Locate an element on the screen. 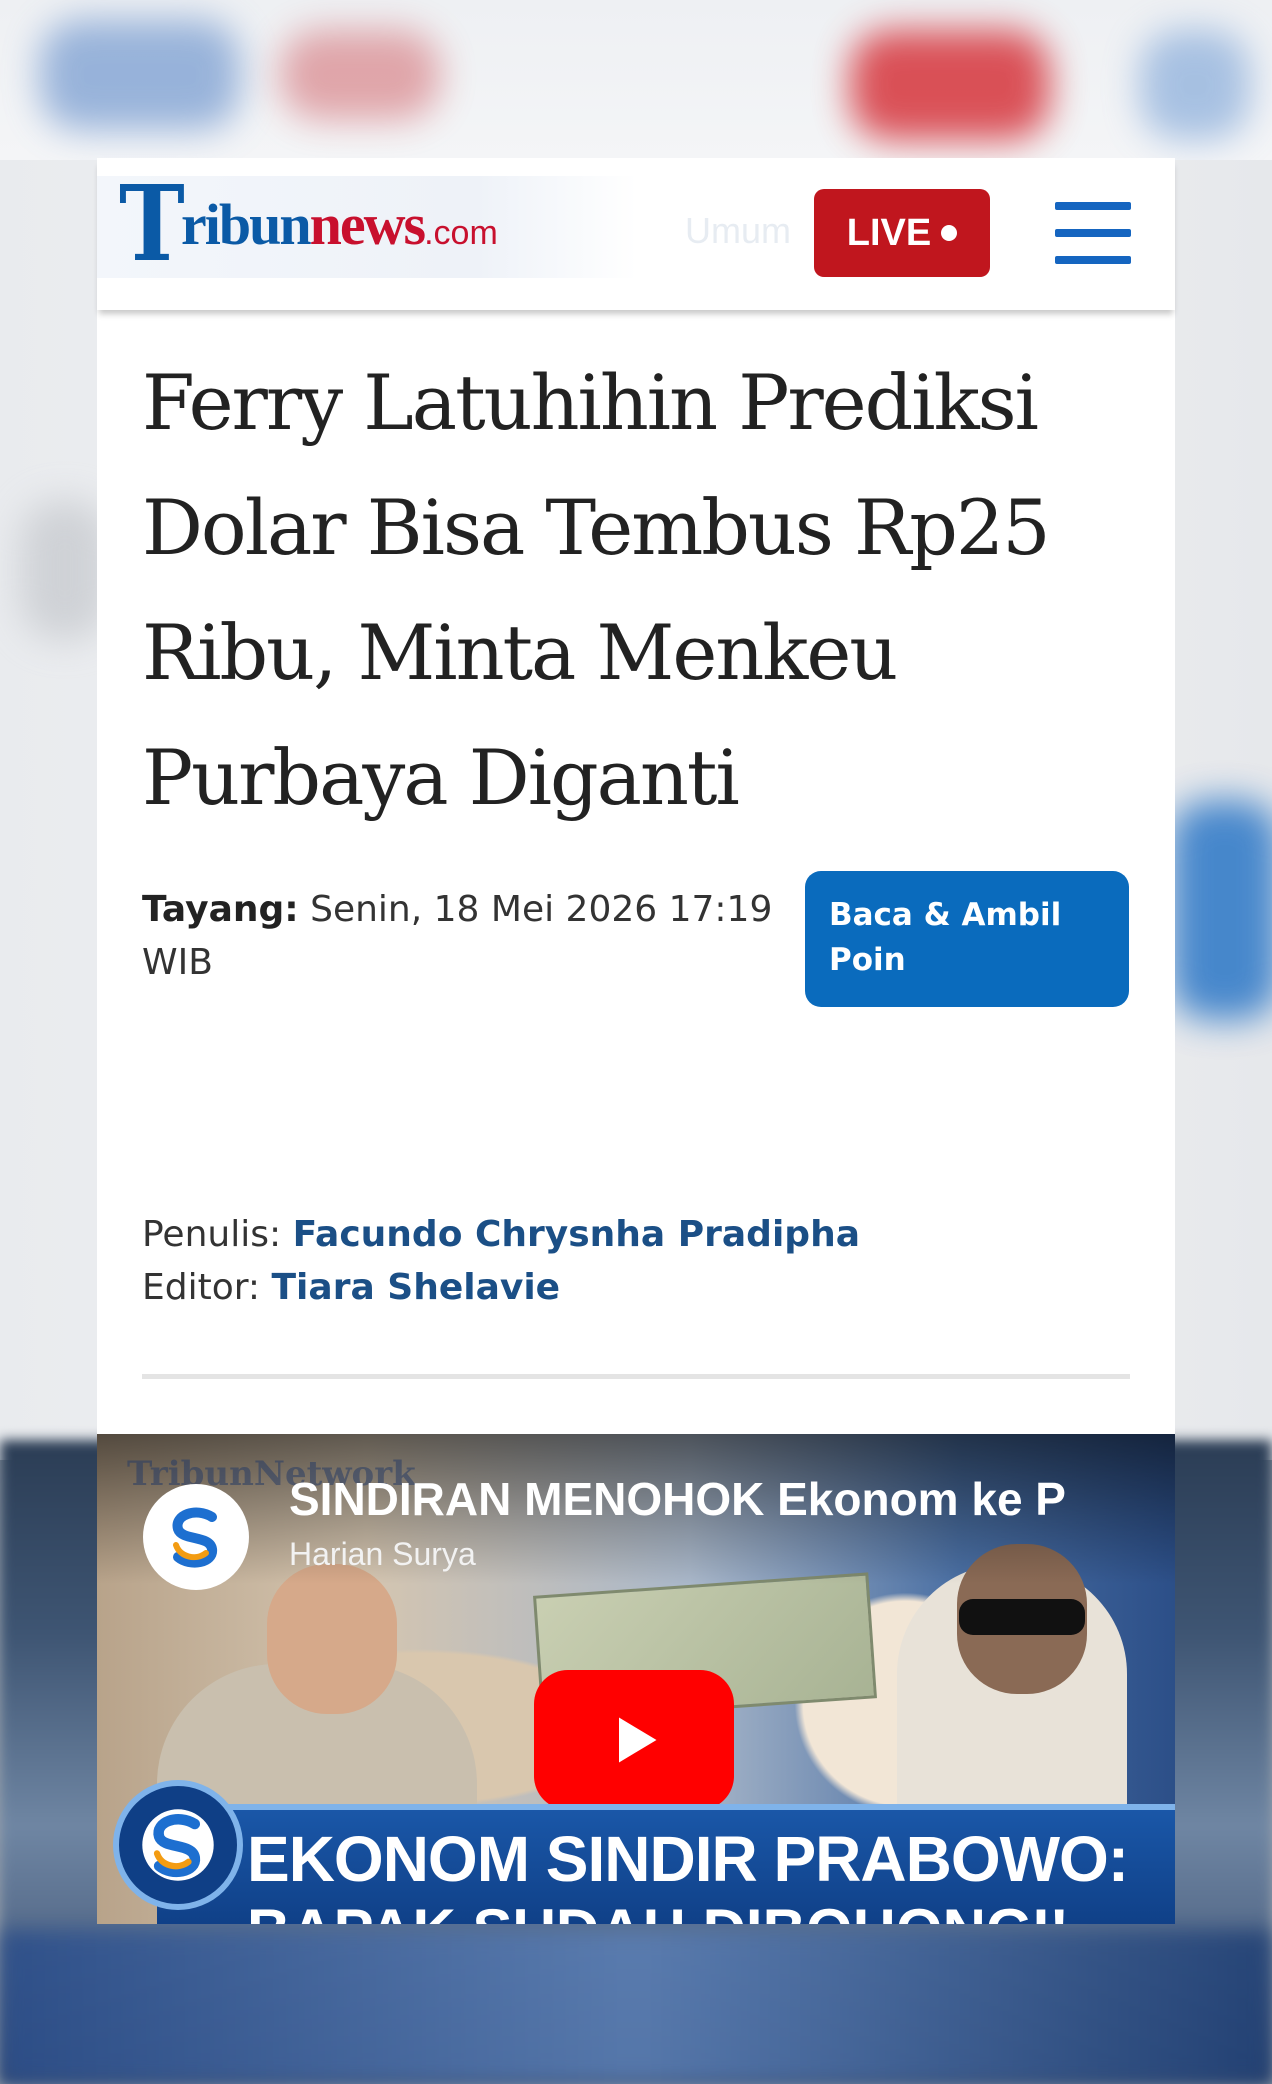 The image size is (1272, 2084). banner-subline: BAPAK SUDAH DIBOHONGI! is located at coordinates (658, 1910).